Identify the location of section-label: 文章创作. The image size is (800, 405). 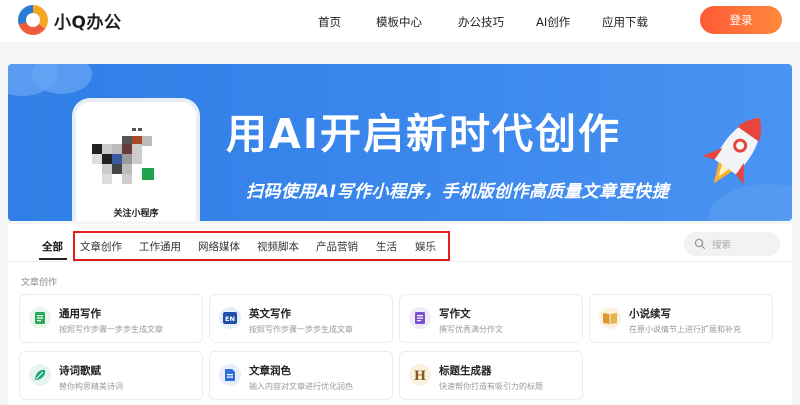
(39, 283).